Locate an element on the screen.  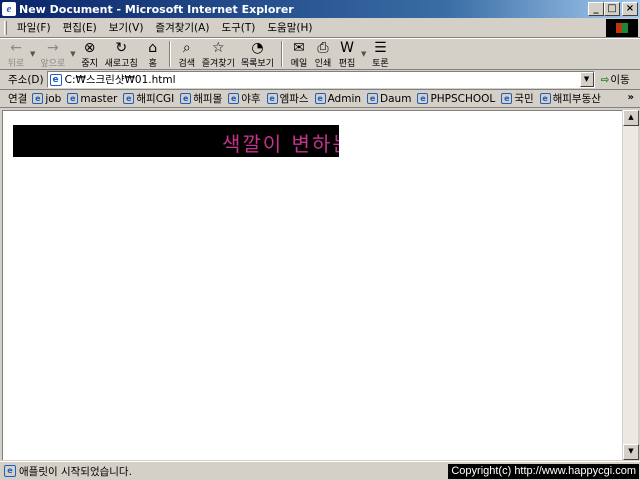
forward-arrow-icon: → is located at coordinates (52, 47).